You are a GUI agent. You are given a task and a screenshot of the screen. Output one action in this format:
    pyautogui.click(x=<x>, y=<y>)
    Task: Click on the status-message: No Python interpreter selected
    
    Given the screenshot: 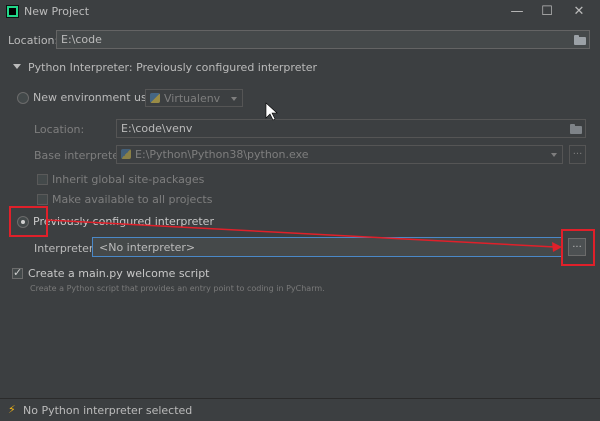 What is the action you would take?
    pyautogui.click(x=108, y=410)
    